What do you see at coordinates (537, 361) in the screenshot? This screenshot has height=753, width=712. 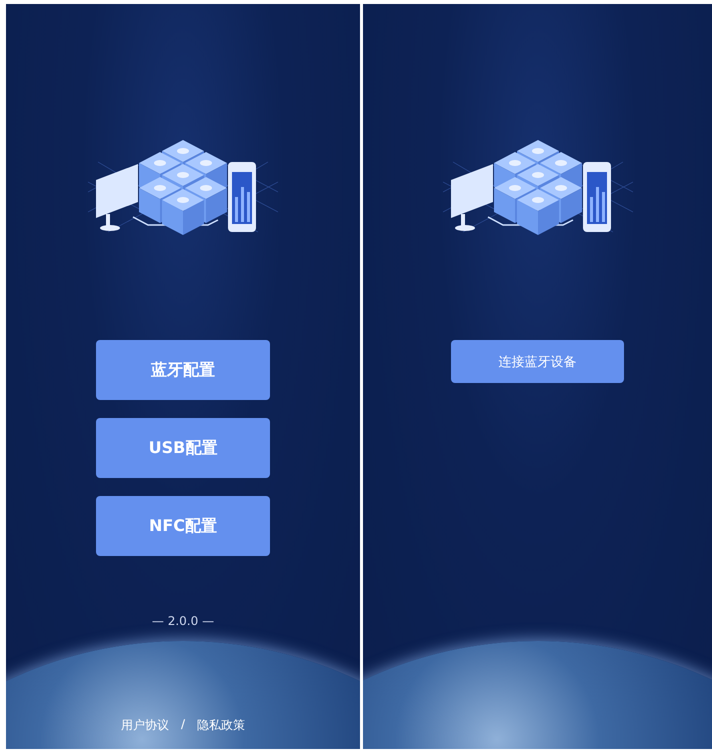 I see `connect-button: 连接蓝牙设备` at bounding box center [537, 361].